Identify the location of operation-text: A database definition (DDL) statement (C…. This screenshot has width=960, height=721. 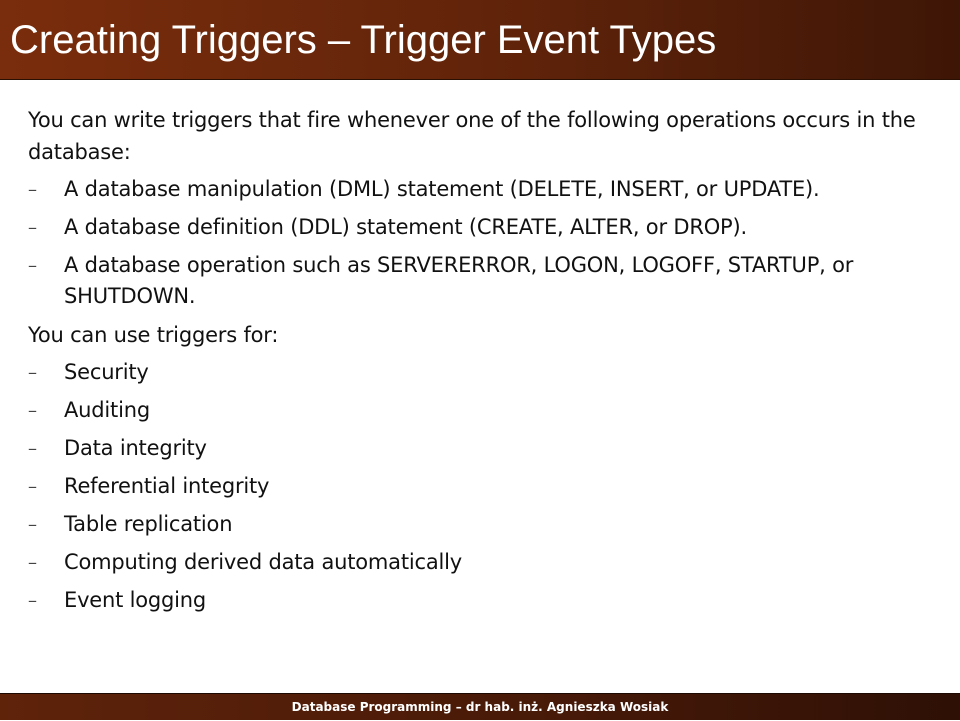
(405, 227).